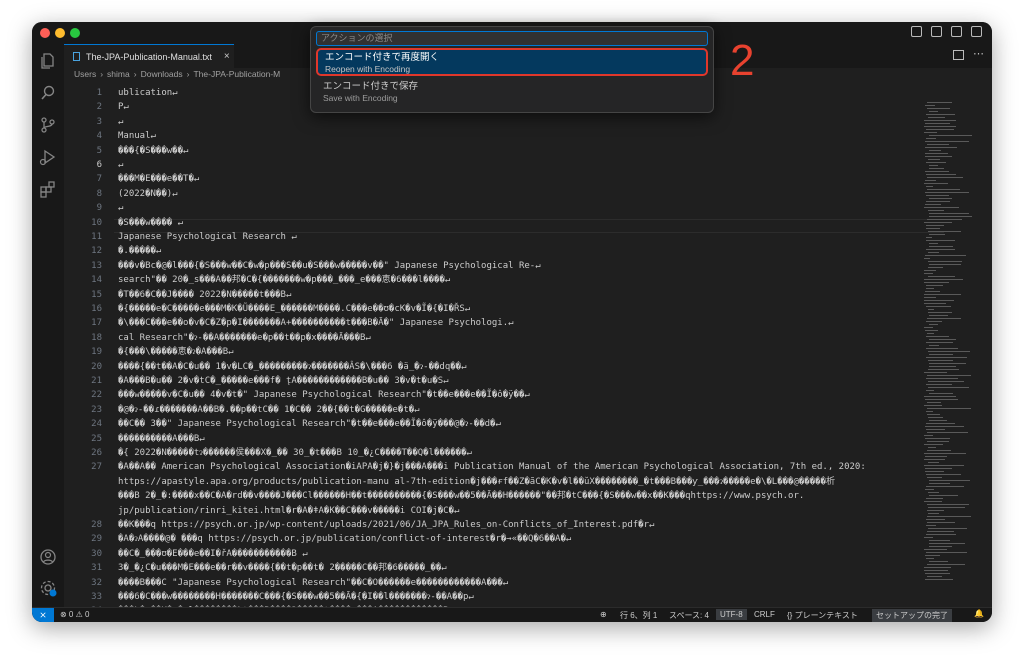  I want to click on code-line: 12 �.�����↵, so click(504, 251).